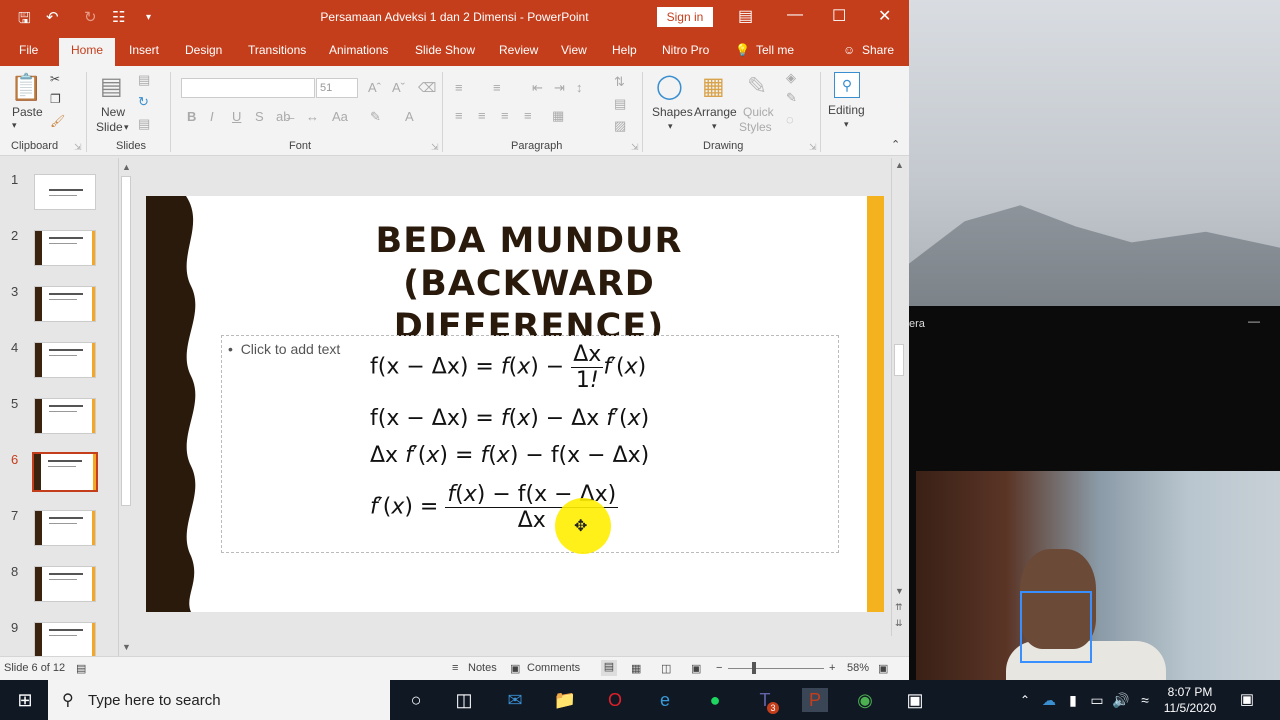  Describe the element at coordinates (791, 78) in the screenshot. I see `shape-fill-icon: ◈` at that location.